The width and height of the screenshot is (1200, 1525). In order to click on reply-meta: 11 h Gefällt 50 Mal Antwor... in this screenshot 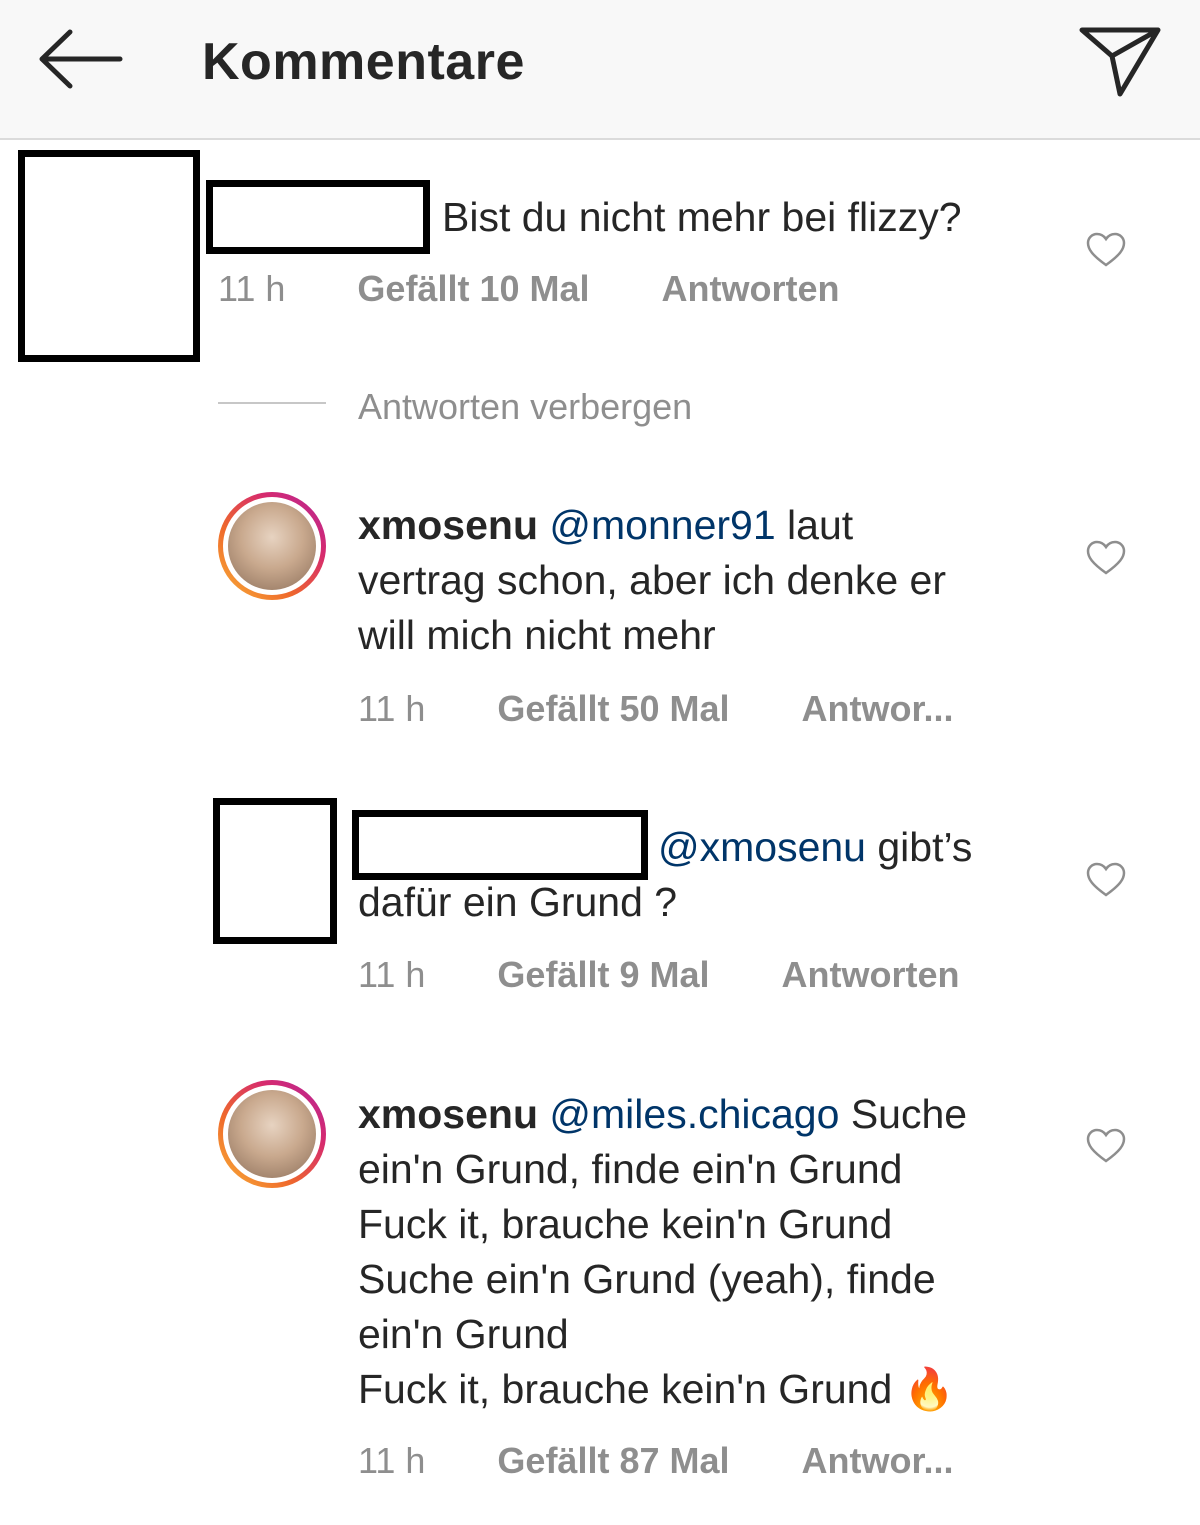, I will do `click(656, 709)`.